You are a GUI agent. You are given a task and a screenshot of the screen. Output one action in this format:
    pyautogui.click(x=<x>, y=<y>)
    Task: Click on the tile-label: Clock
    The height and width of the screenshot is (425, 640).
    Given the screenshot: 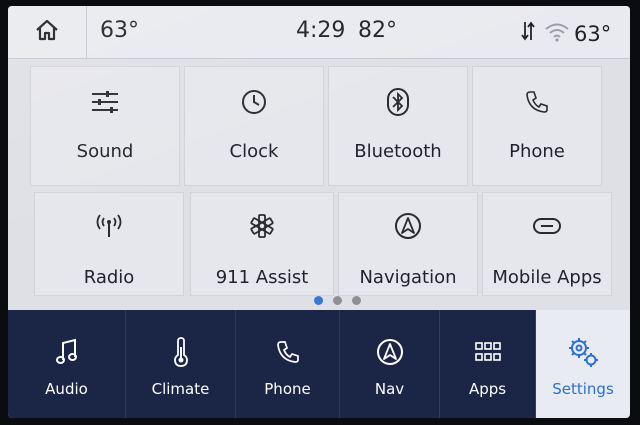 What is the action you would take?
    pyautogui.click(x=254, y=151)
    